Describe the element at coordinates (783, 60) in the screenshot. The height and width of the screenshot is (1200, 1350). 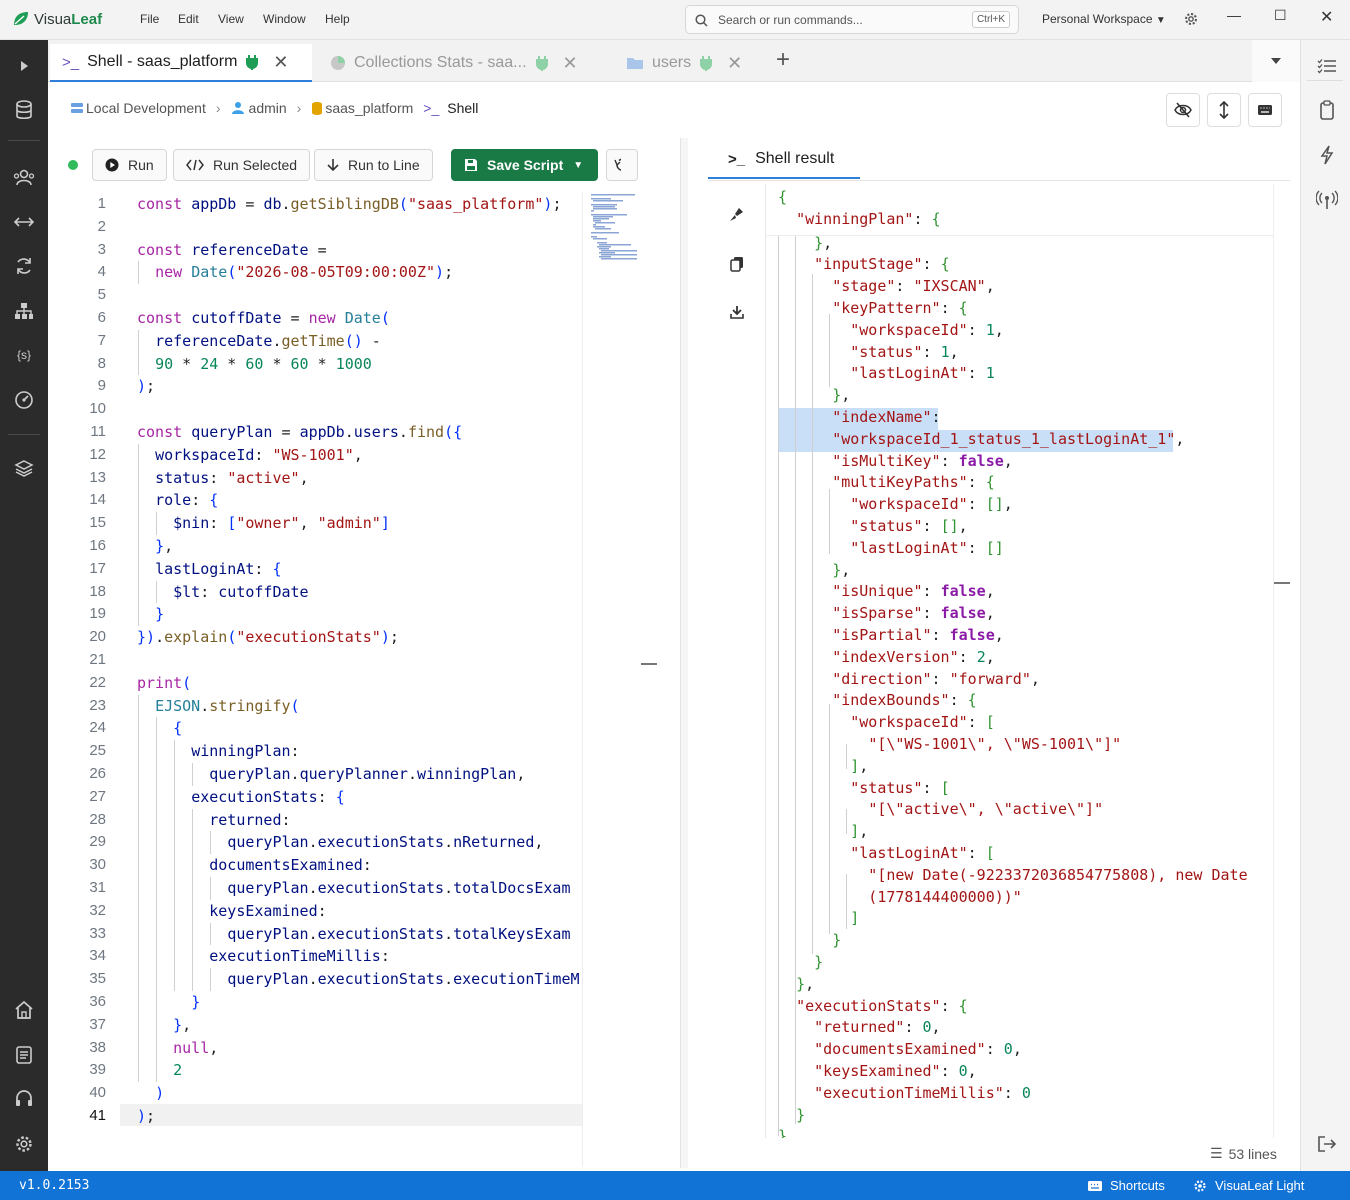
I see `new-tab-button: +` at that location.